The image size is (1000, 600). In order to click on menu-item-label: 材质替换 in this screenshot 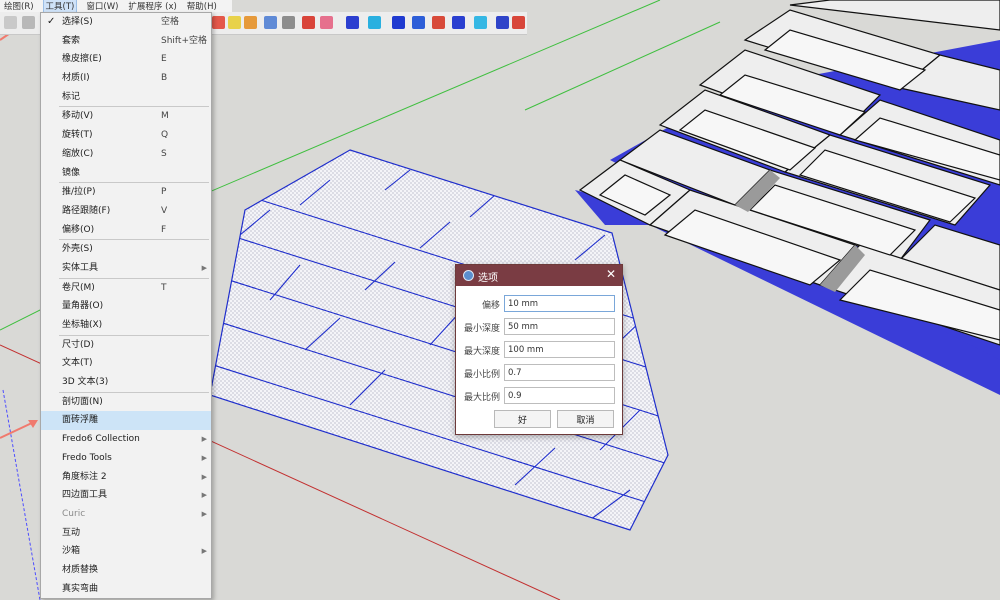, I will do `click(80, 569)`.